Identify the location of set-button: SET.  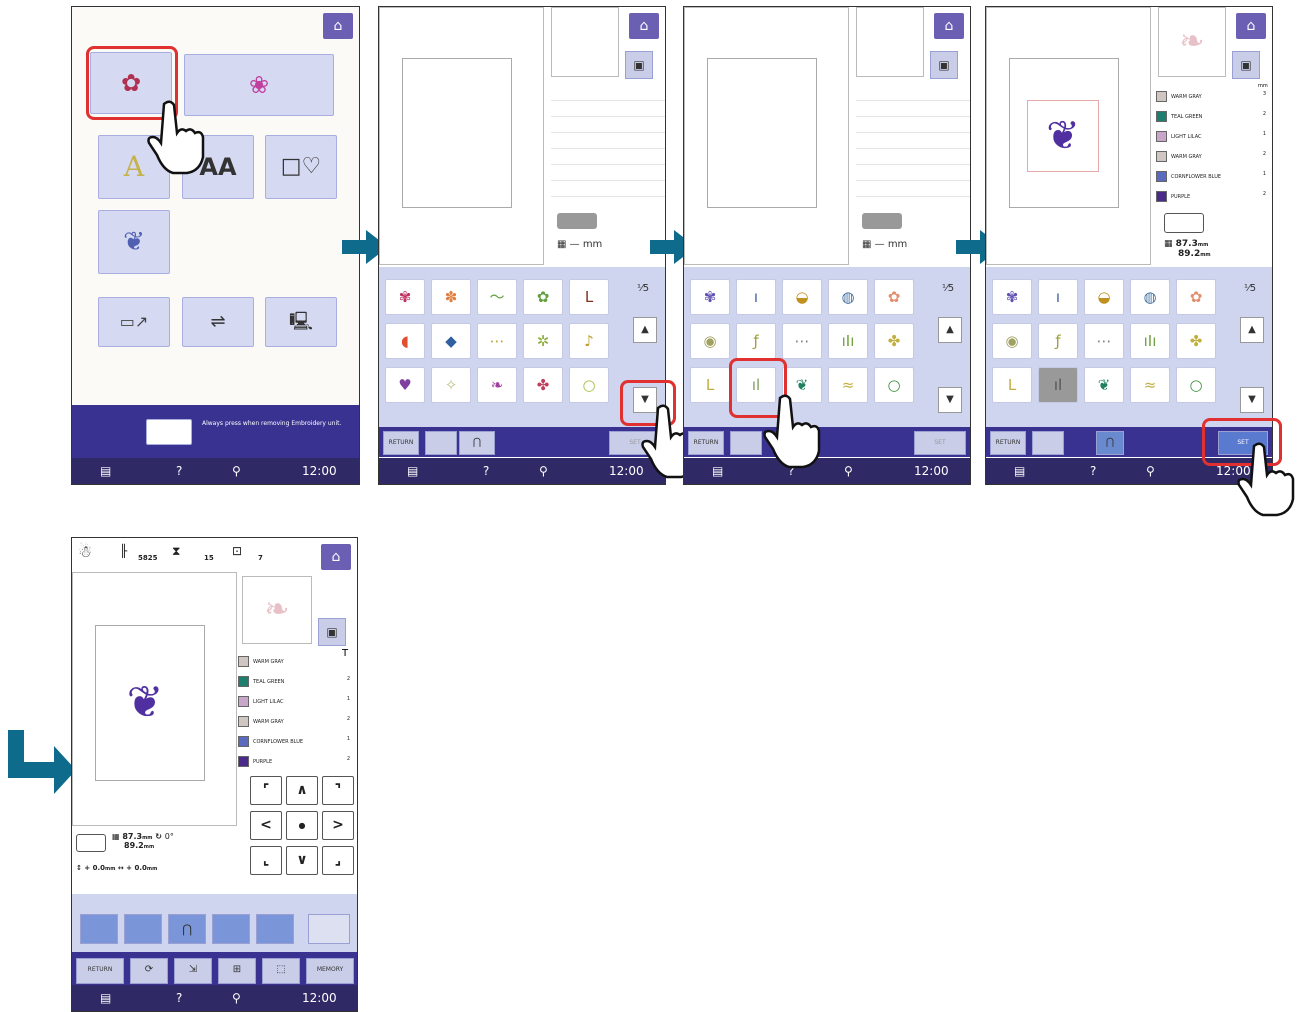
(940, 443).